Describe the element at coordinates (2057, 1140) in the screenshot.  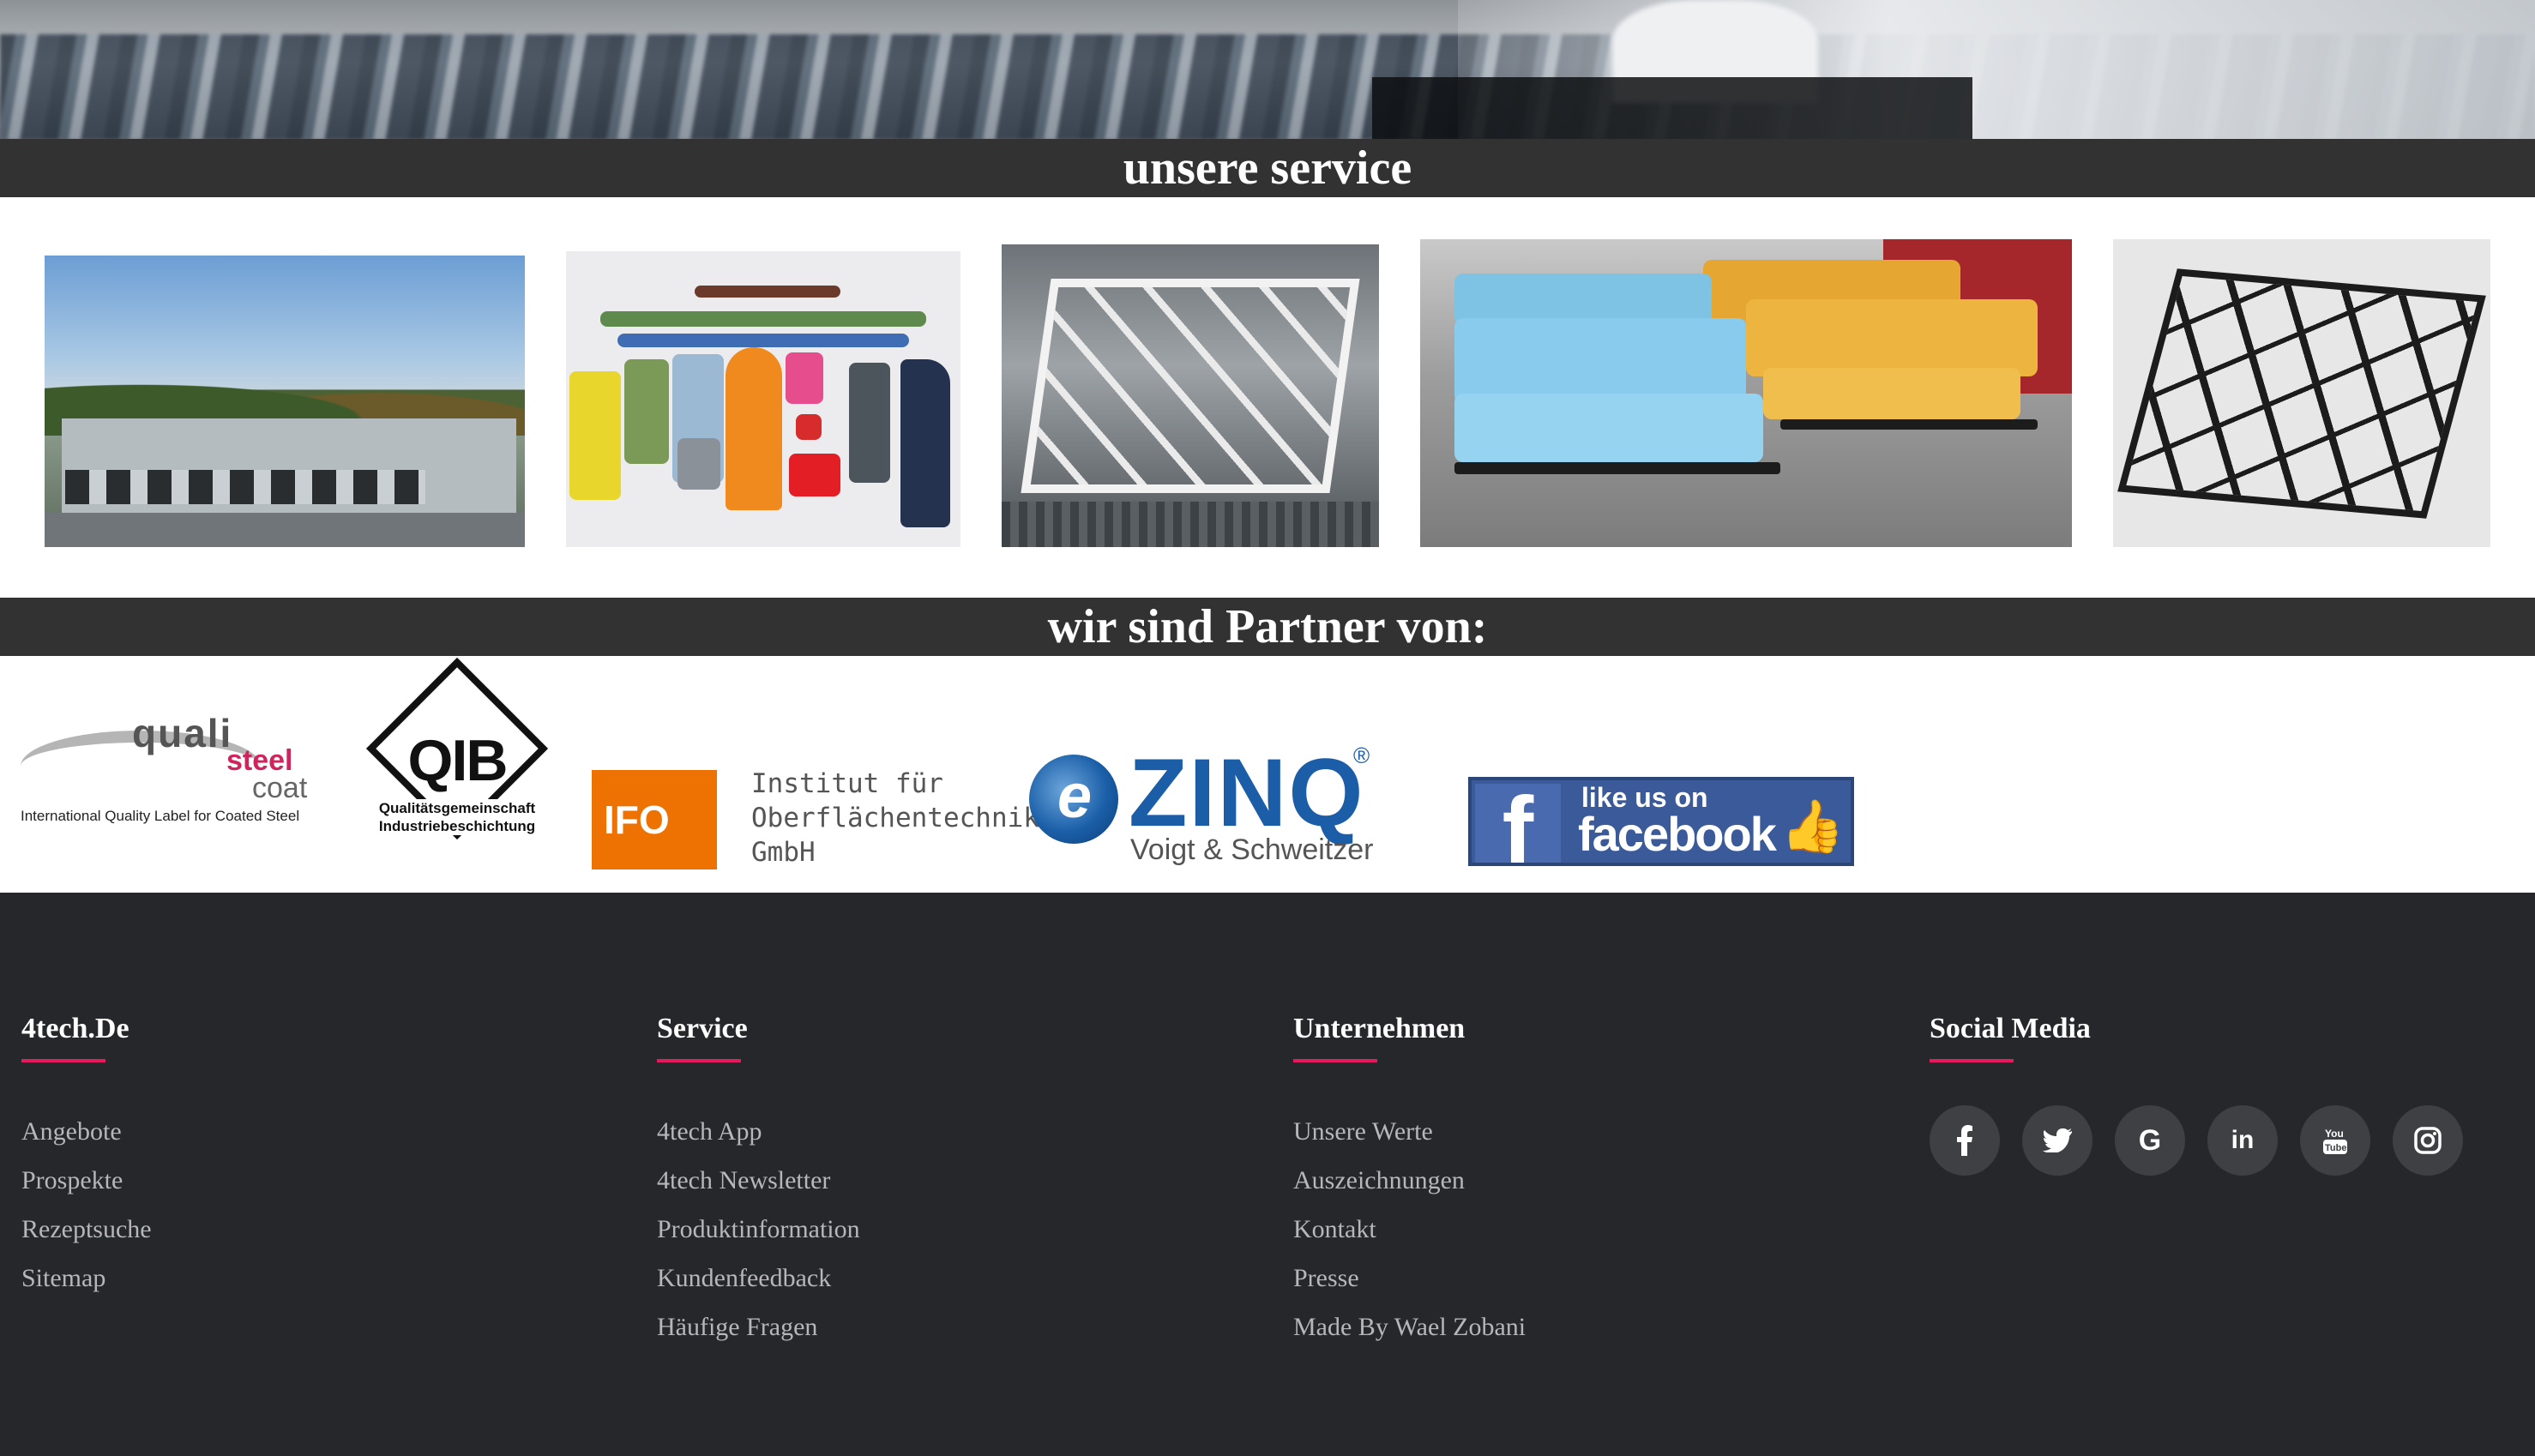
I see `twitter-icon` at that location.